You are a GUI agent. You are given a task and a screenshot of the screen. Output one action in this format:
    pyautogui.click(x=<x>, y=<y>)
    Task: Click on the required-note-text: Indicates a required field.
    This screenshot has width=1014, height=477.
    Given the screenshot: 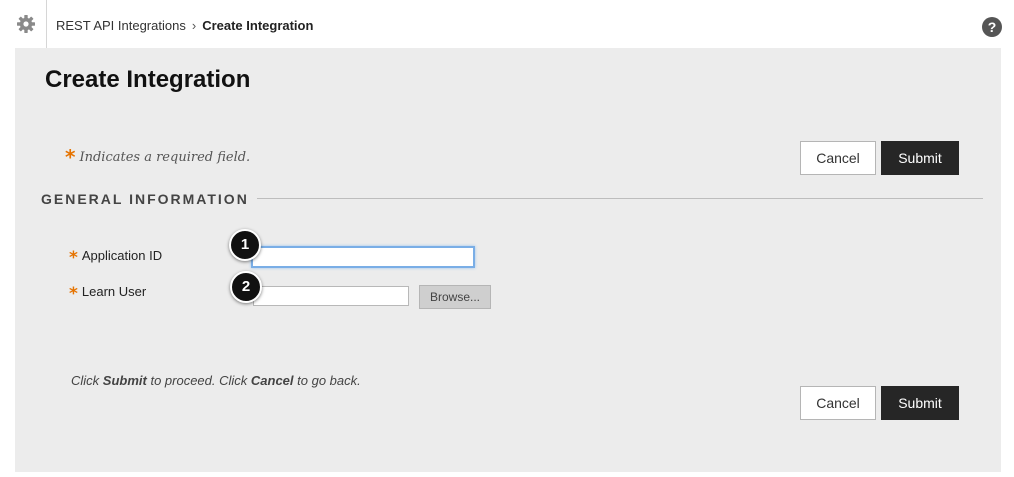 What is the action you would take?
    pyautogui.click(x=165, y=157)
    